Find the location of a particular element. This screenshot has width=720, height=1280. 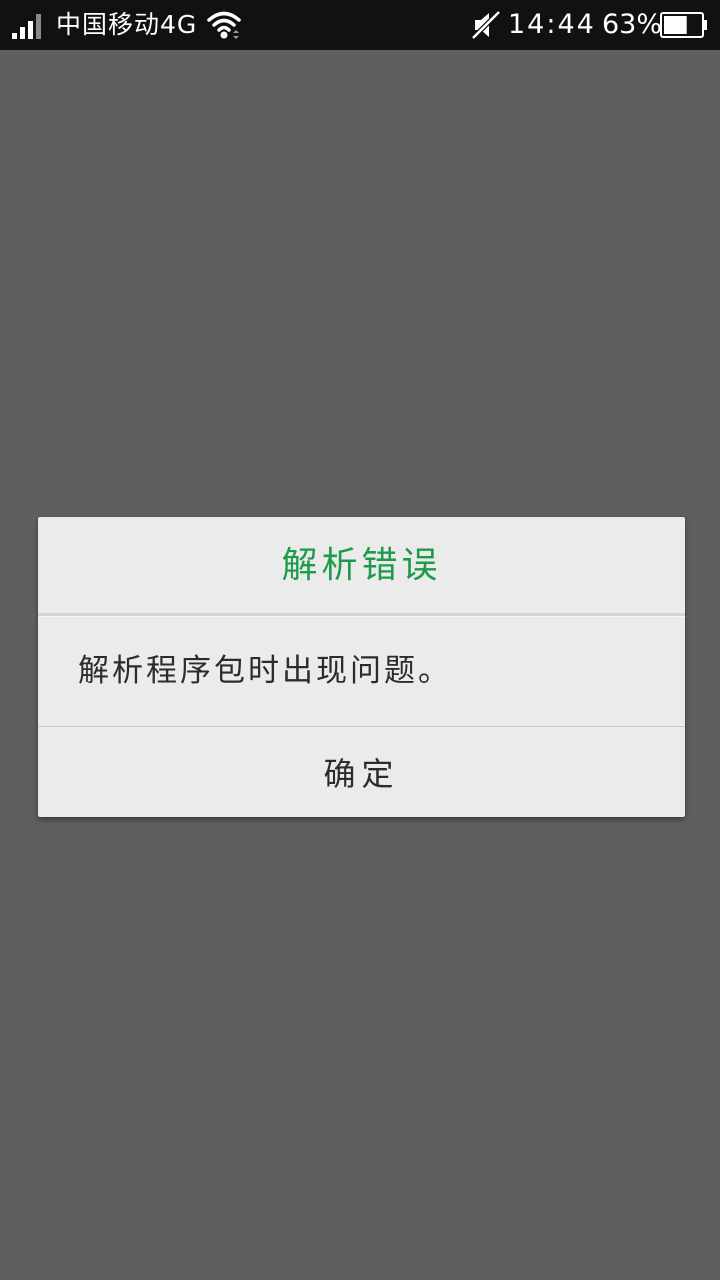

dialog-message: 解析程序包时出现问题。 is located at coordinates (265, 671).